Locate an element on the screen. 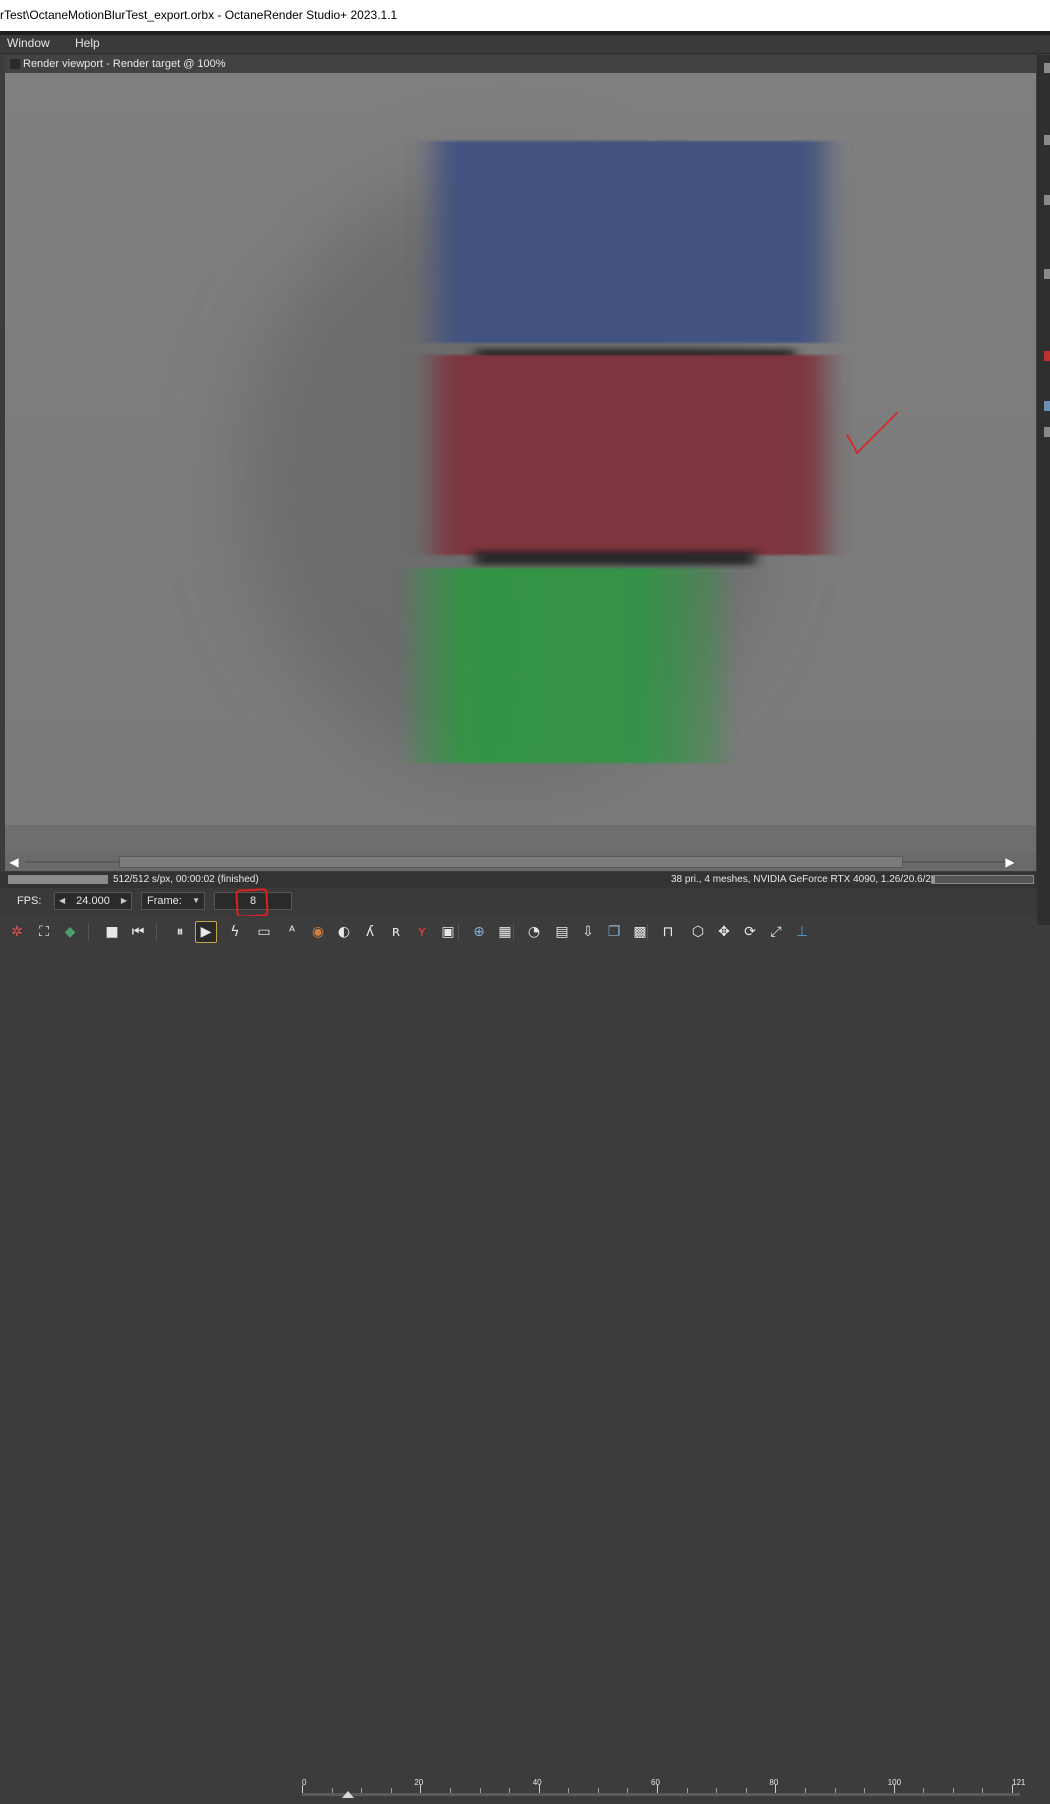 This screenshot has height=1804, width=1050. move-icon: ✥ is located at coordinates (724, 932).